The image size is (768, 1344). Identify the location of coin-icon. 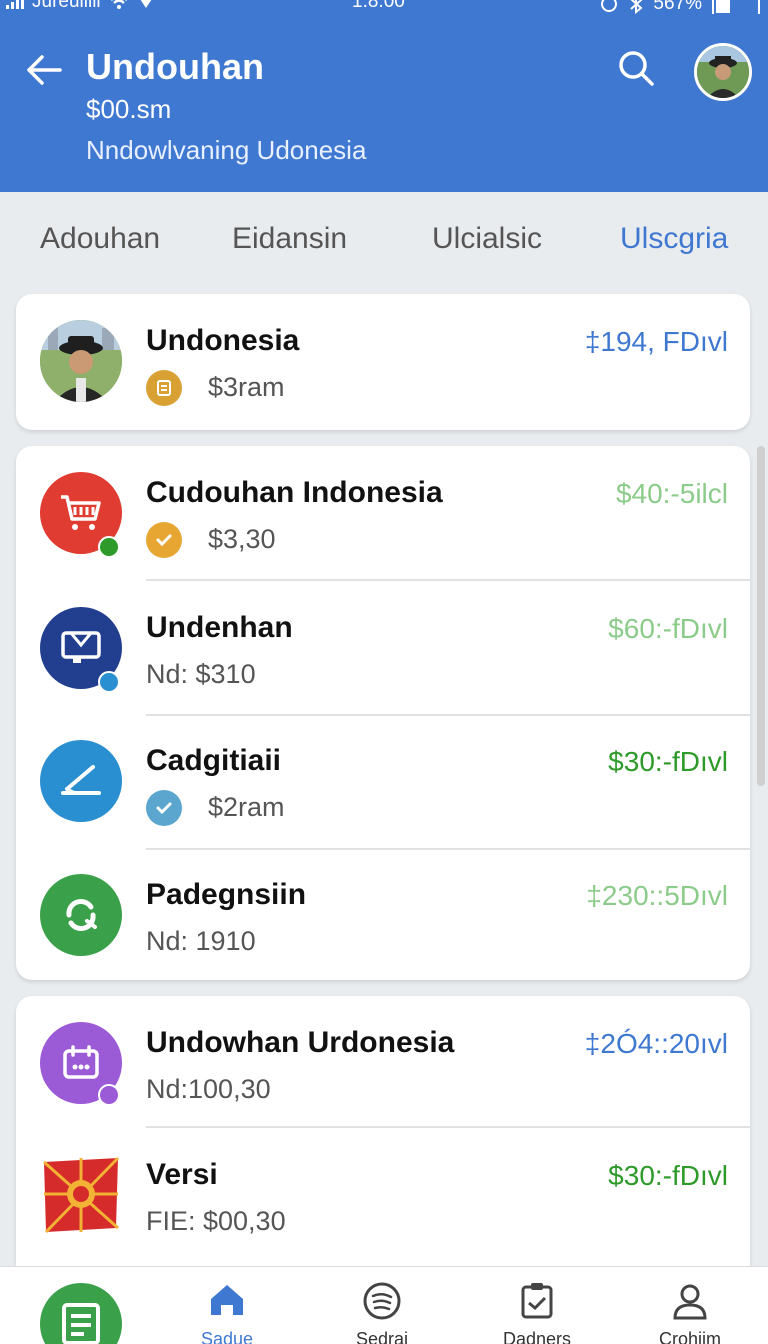
(164, 388).